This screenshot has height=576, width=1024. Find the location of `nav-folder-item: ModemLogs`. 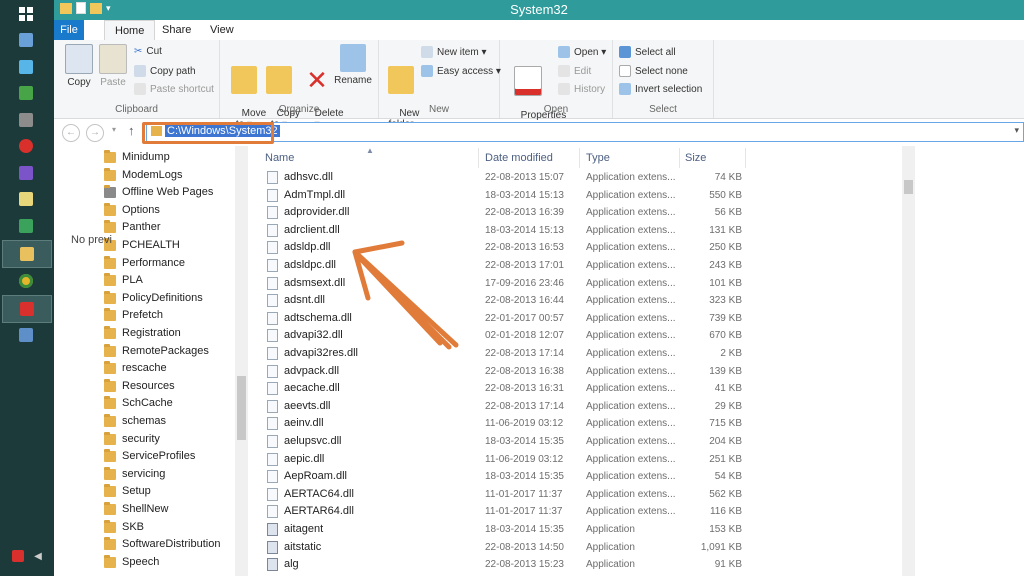

nav-folder-item: ModemLogs is located at coordinates (143, 175).